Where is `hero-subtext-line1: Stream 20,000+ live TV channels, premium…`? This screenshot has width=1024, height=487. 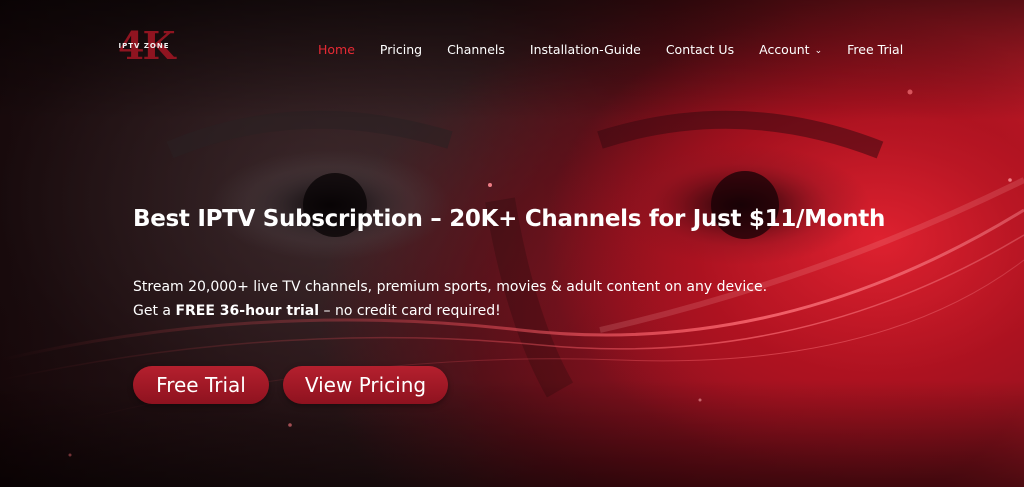
hero-subtext-line1: Stream 20,000+ live TV channels, premium… is located at coordinates (450, 287).